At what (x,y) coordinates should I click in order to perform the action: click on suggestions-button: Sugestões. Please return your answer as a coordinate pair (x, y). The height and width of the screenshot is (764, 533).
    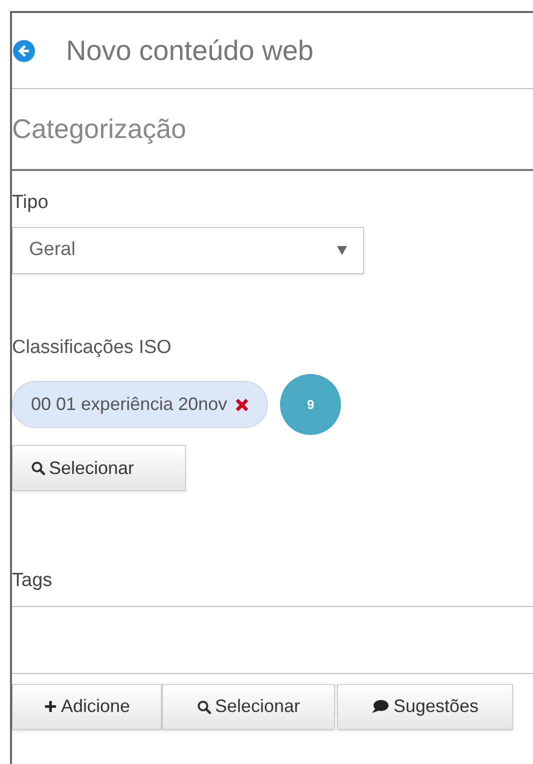
    Looking at the image, I should click on (425, 707).